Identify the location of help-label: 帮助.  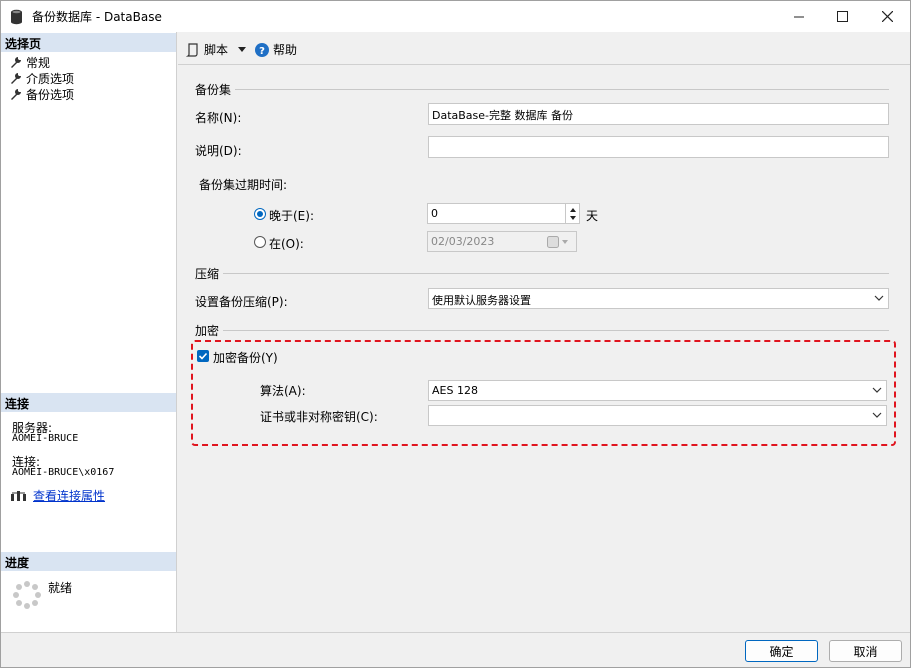
(285, 50).